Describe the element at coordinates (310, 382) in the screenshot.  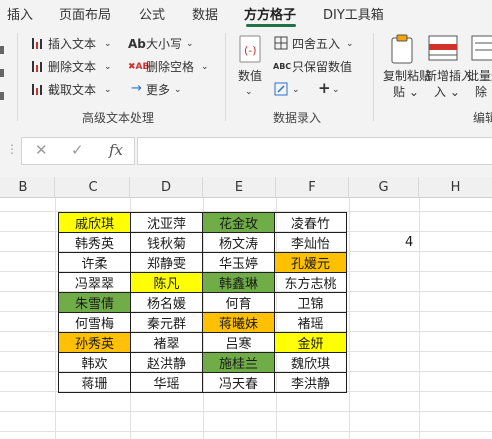
I see `name-cell: 李洪静` at that location.